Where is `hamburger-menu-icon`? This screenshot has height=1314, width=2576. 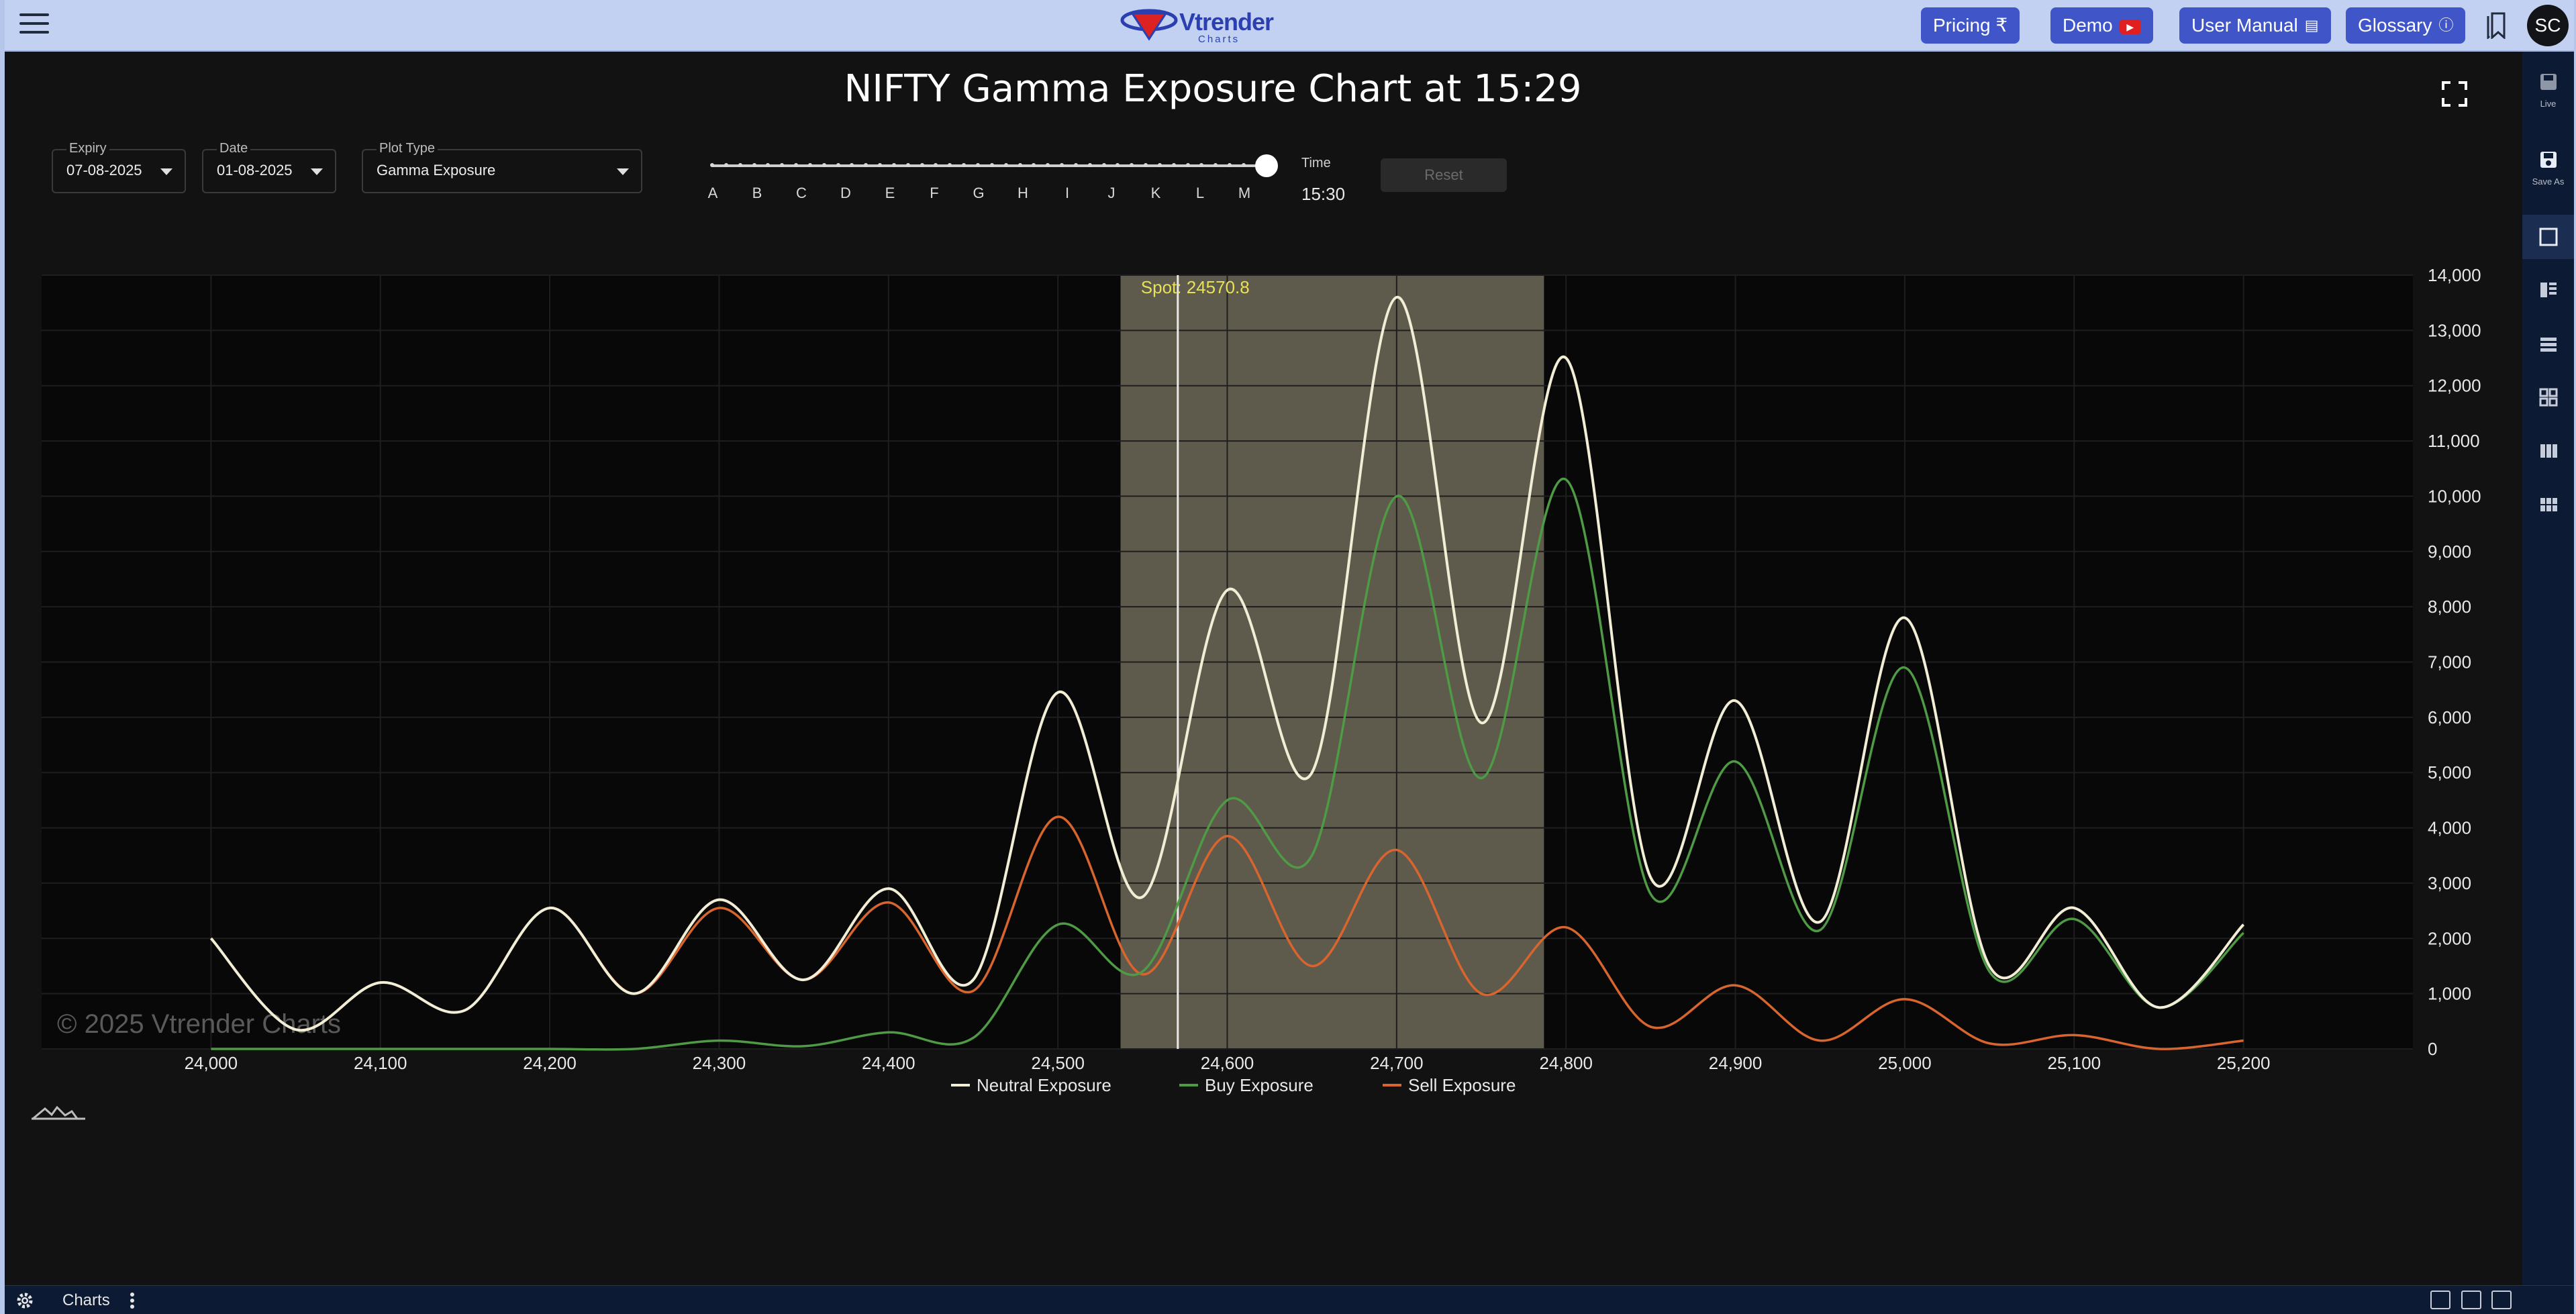
hamburger-menu-icon is located at coordinates (34, 24).